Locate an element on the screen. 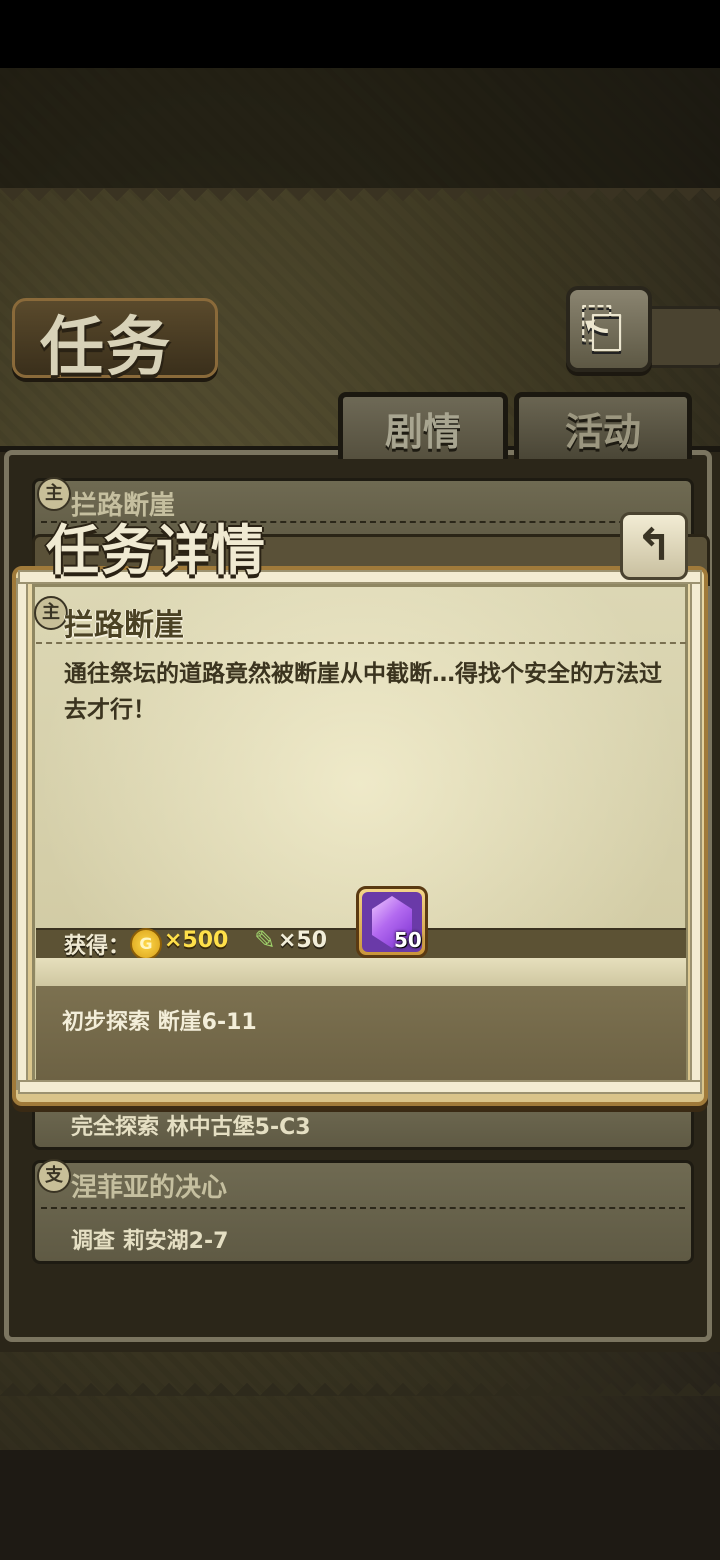 The width and height of the screenshot is (720, 1560). main-quest-badge-icon: 主 is located at coordinates (51, 613).